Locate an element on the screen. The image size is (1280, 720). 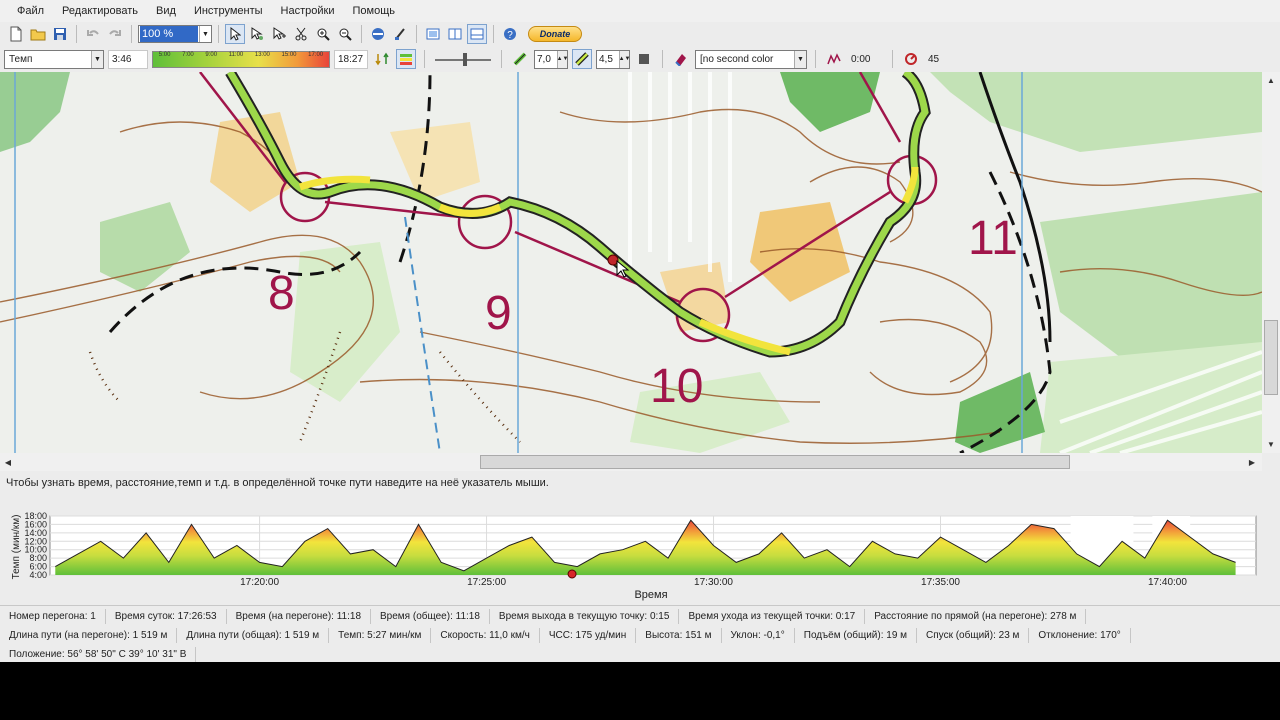
scale-tick: 15:00 is located at coordinates (289, 54).